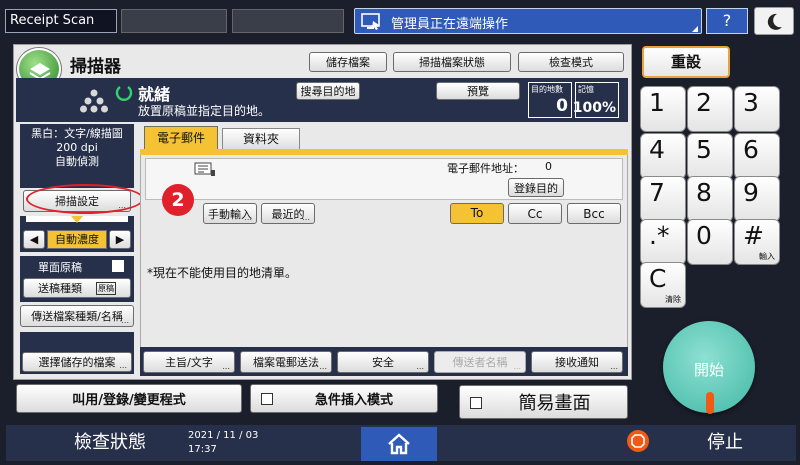 The image size is (800, 465). What do you see at coordinates (476, 403) in the screenshot?
I see `simple-screen-checkbox` at bounding box center [476, 403].